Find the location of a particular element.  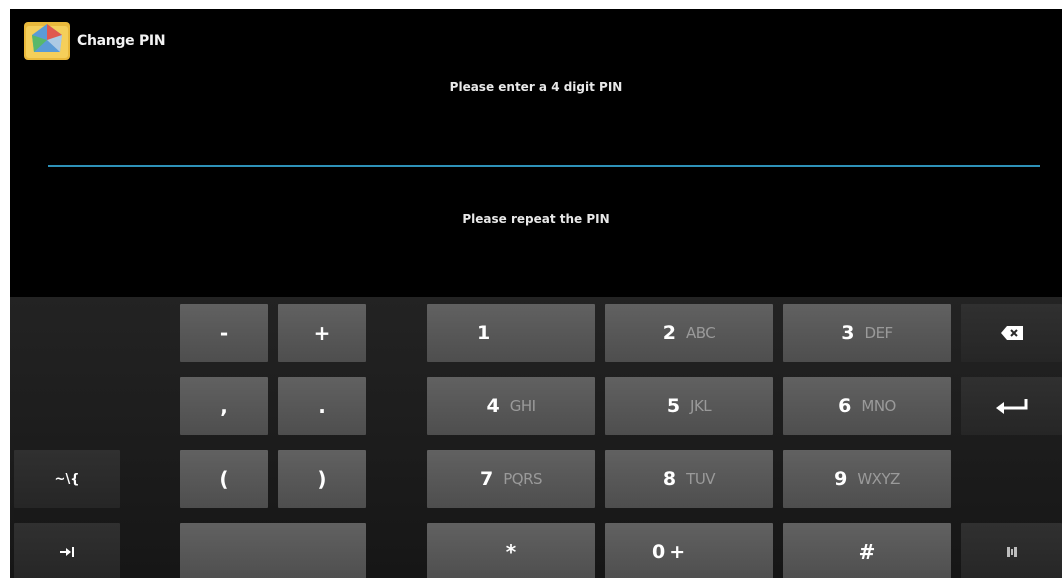

tab-icon is located at coordinates (67, 552).